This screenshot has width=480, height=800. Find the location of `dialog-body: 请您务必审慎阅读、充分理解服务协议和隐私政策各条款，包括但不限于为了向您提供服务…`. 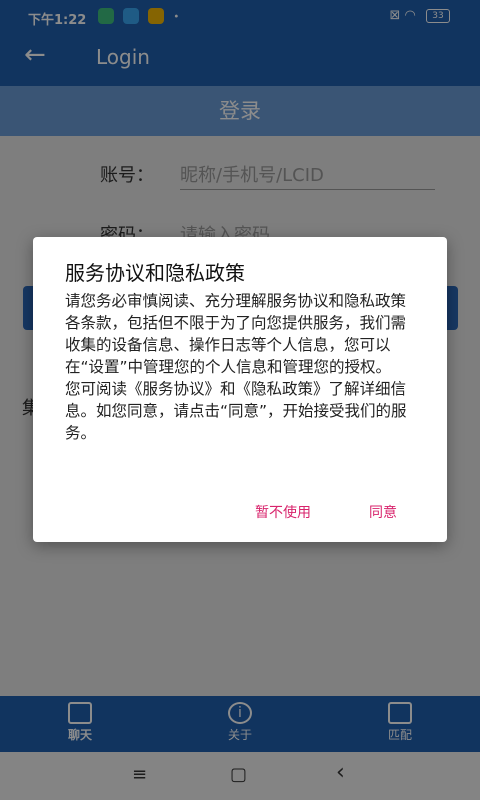

dialog-body: 请您务必审慎阅读、充分理解服务协议和隐私政策各条款，包括但不限于为了向您提供服务… is located at coordinates (236, 367).